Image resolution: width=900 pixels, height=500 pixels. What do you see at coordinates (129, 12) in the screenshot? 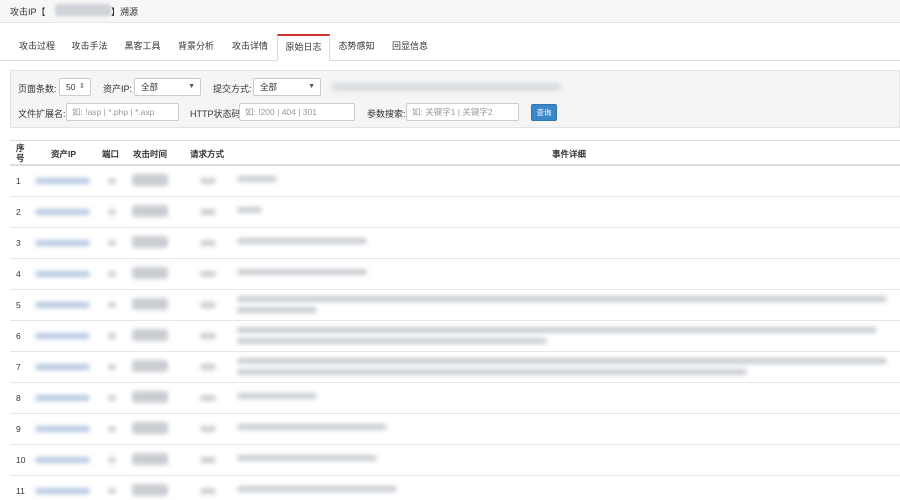
I see `title-suffix: 溯源` at bounding box center [129, 12].